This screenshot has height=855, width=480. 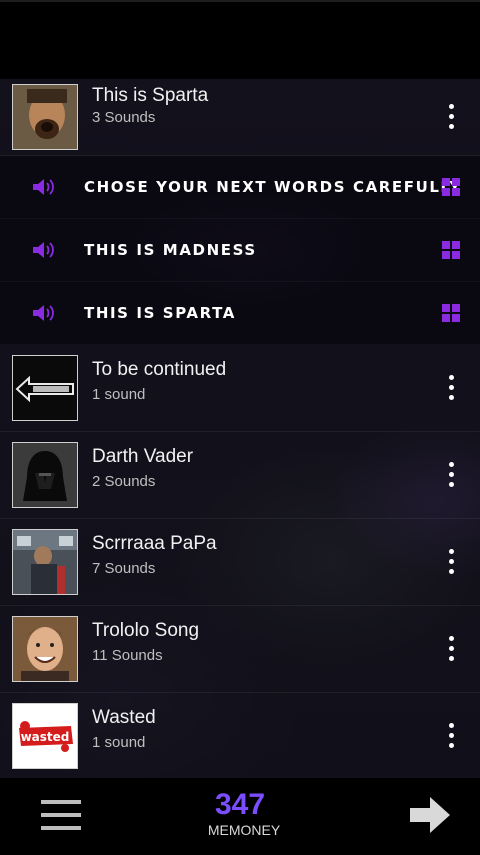 What do you see at coordinates (154, 543) in the screenshot?
I see `list-item-title: Scrrraaa PaPa` at bounding box center [154, 543].